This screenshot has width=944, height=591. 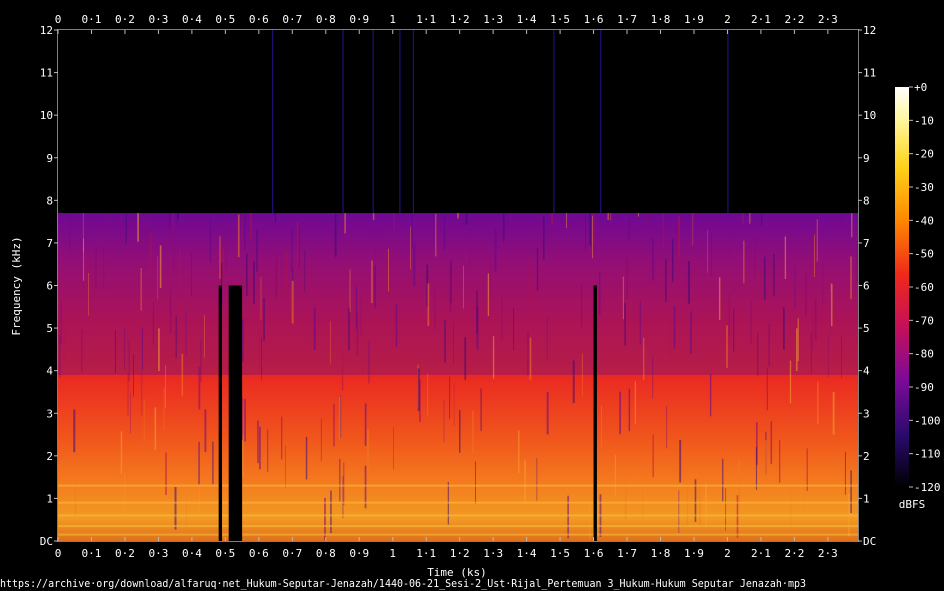 I want to click on x-tick-label-top: 0·5, so click(x=225, y=19).